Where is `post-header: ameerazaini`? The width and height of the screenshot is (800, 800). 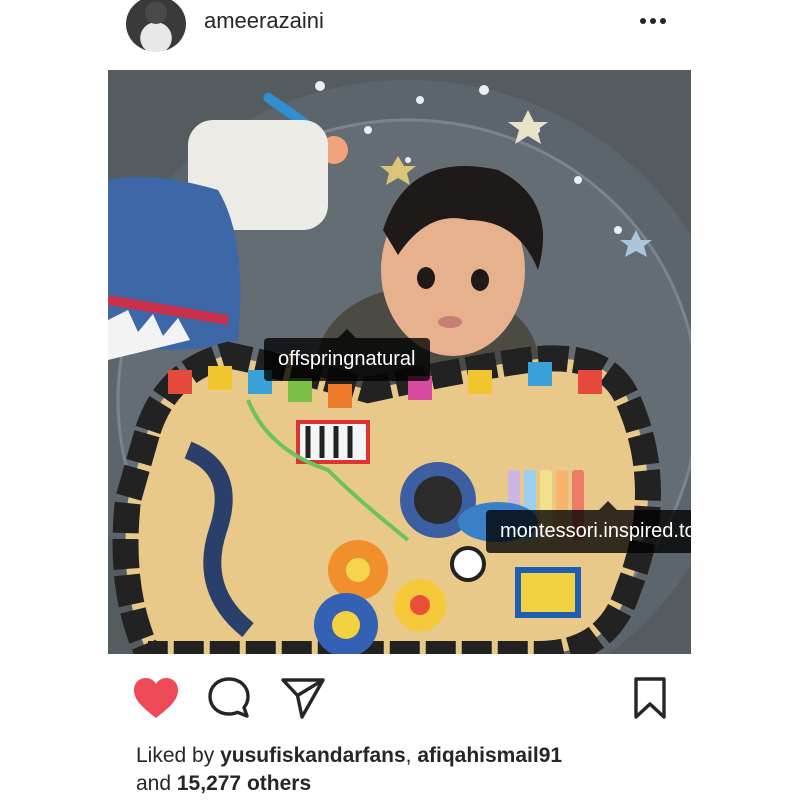 post-header: ameerazaini is located at coordinates (400, 30).